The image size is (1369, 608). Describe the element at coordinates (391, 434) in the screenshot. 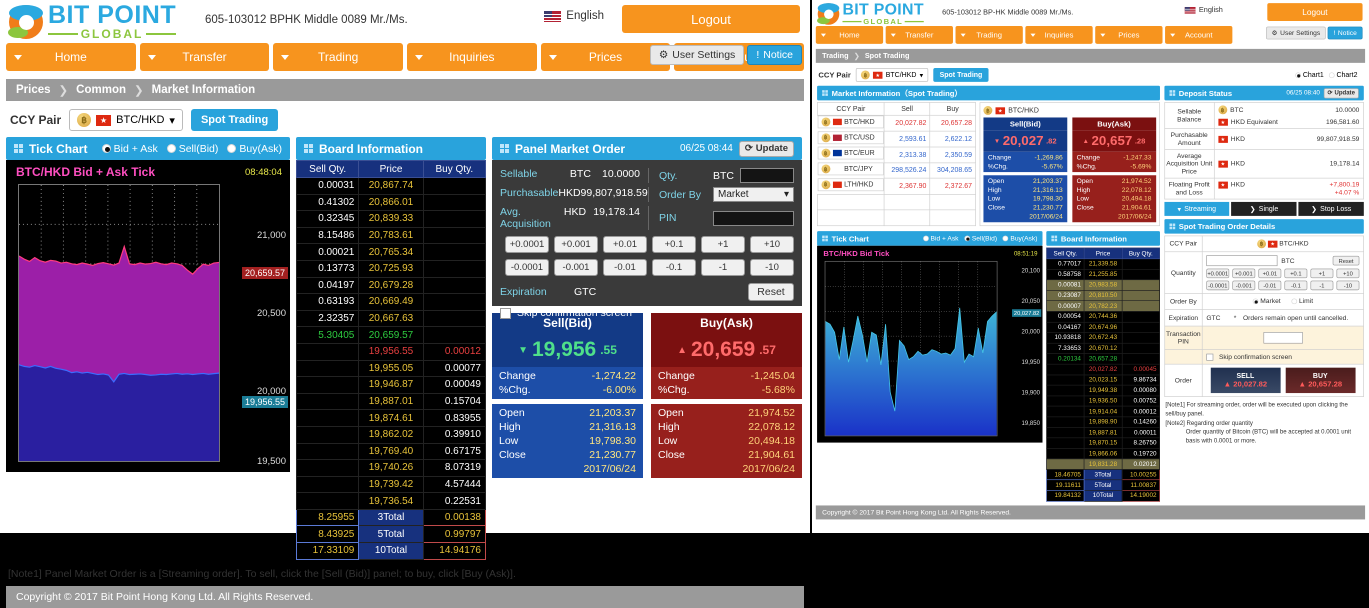

I see `table-row: 19,862.02 0.39910` at that location.